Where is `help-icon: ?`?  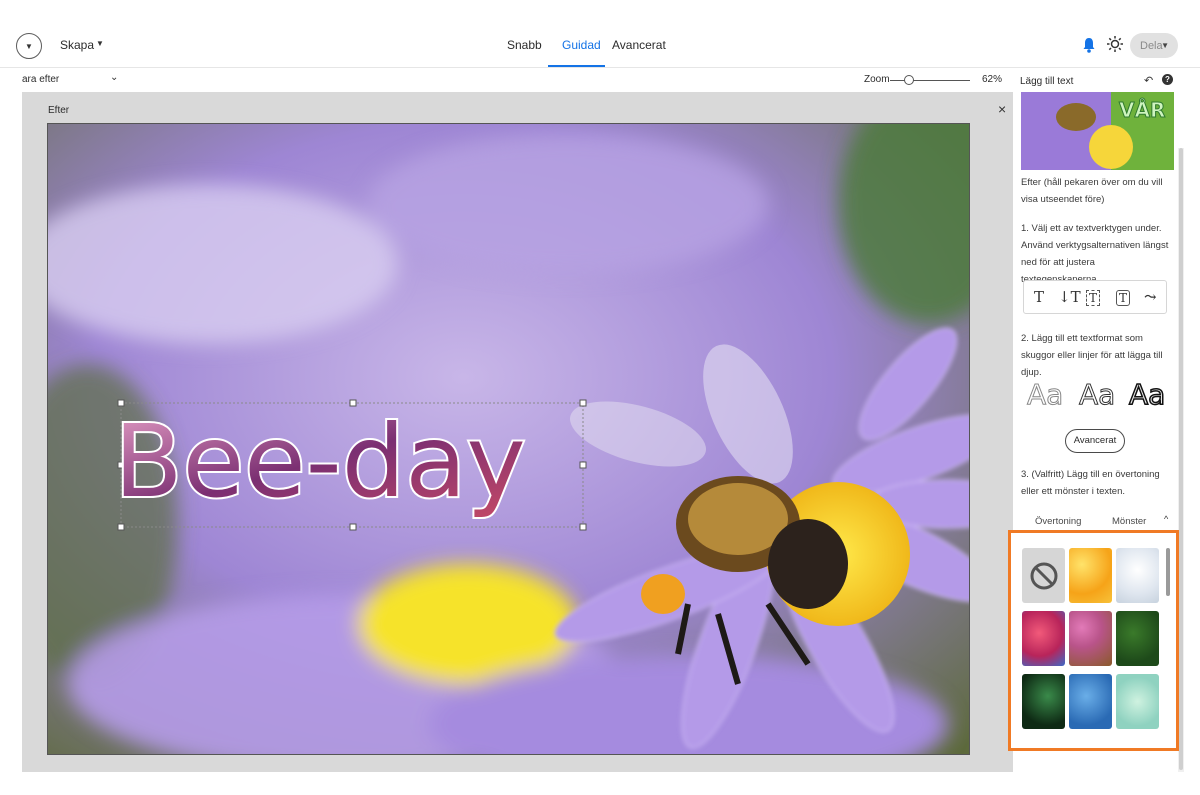 help-icon: ? is located at coordinates (1167, 79).